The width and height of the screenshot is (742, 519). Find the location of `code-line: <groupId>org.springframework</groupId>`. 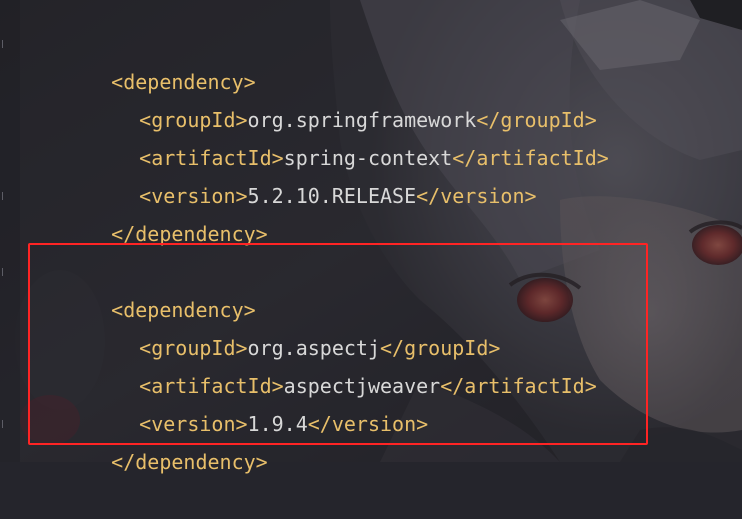

code-line: <groupId>org.springframework</groupId> is located at coordinates (344, 97).